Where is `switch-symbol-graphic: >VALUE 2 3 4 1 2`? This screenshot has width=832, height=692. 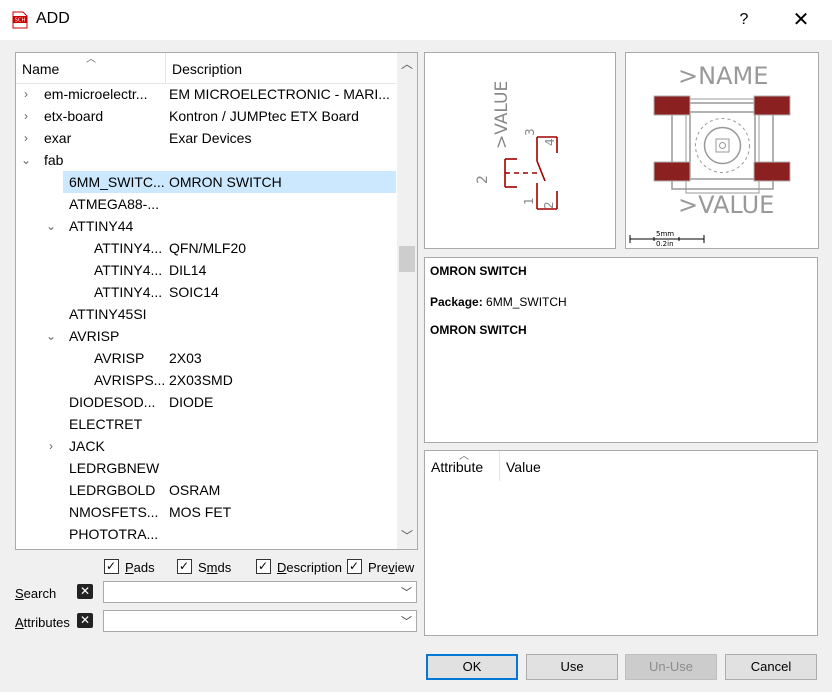 switch-symbol-graphic: >VALUE 2 3 4 1 2 is located at coordinates (516, 145).